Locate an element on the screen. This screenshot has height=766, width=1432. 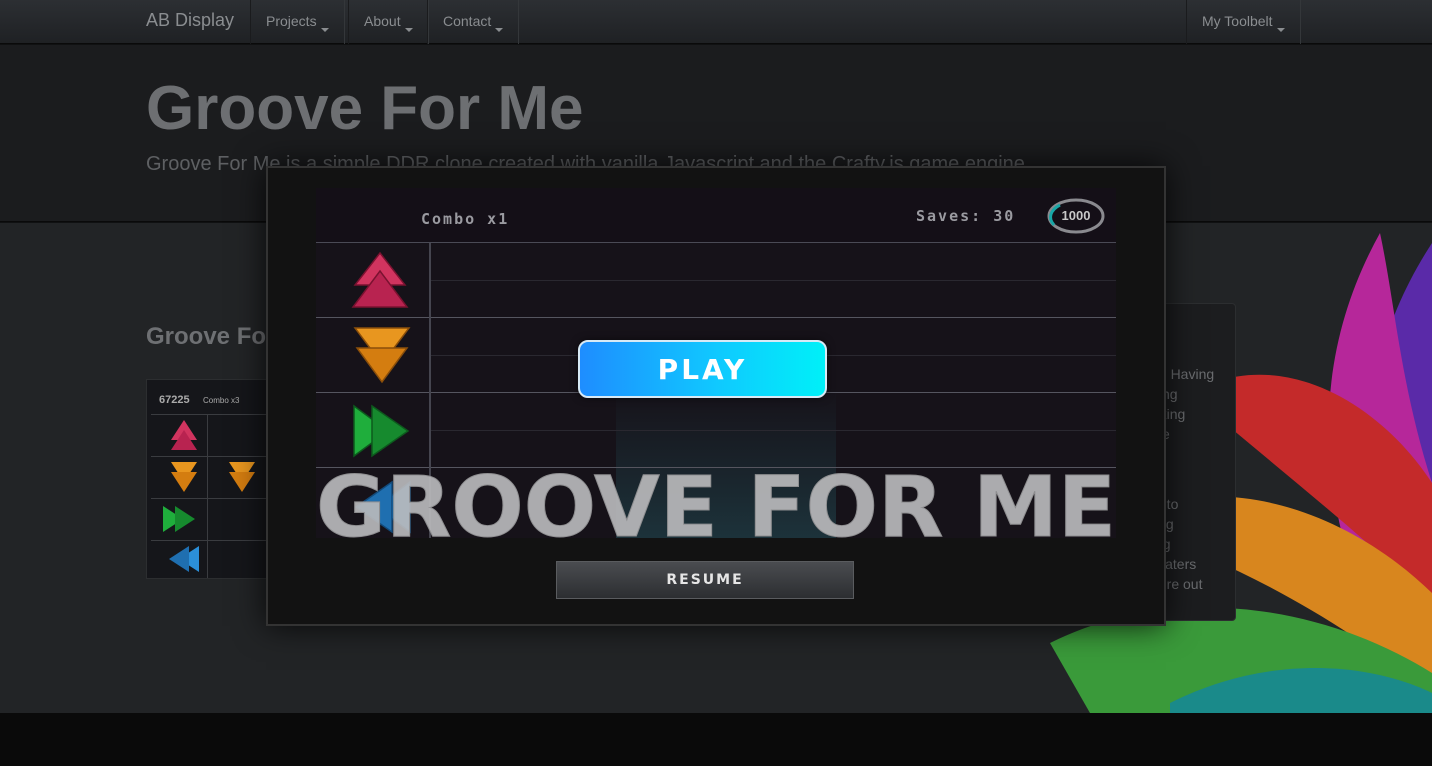
lane-up is located at coordinates (716, 280).